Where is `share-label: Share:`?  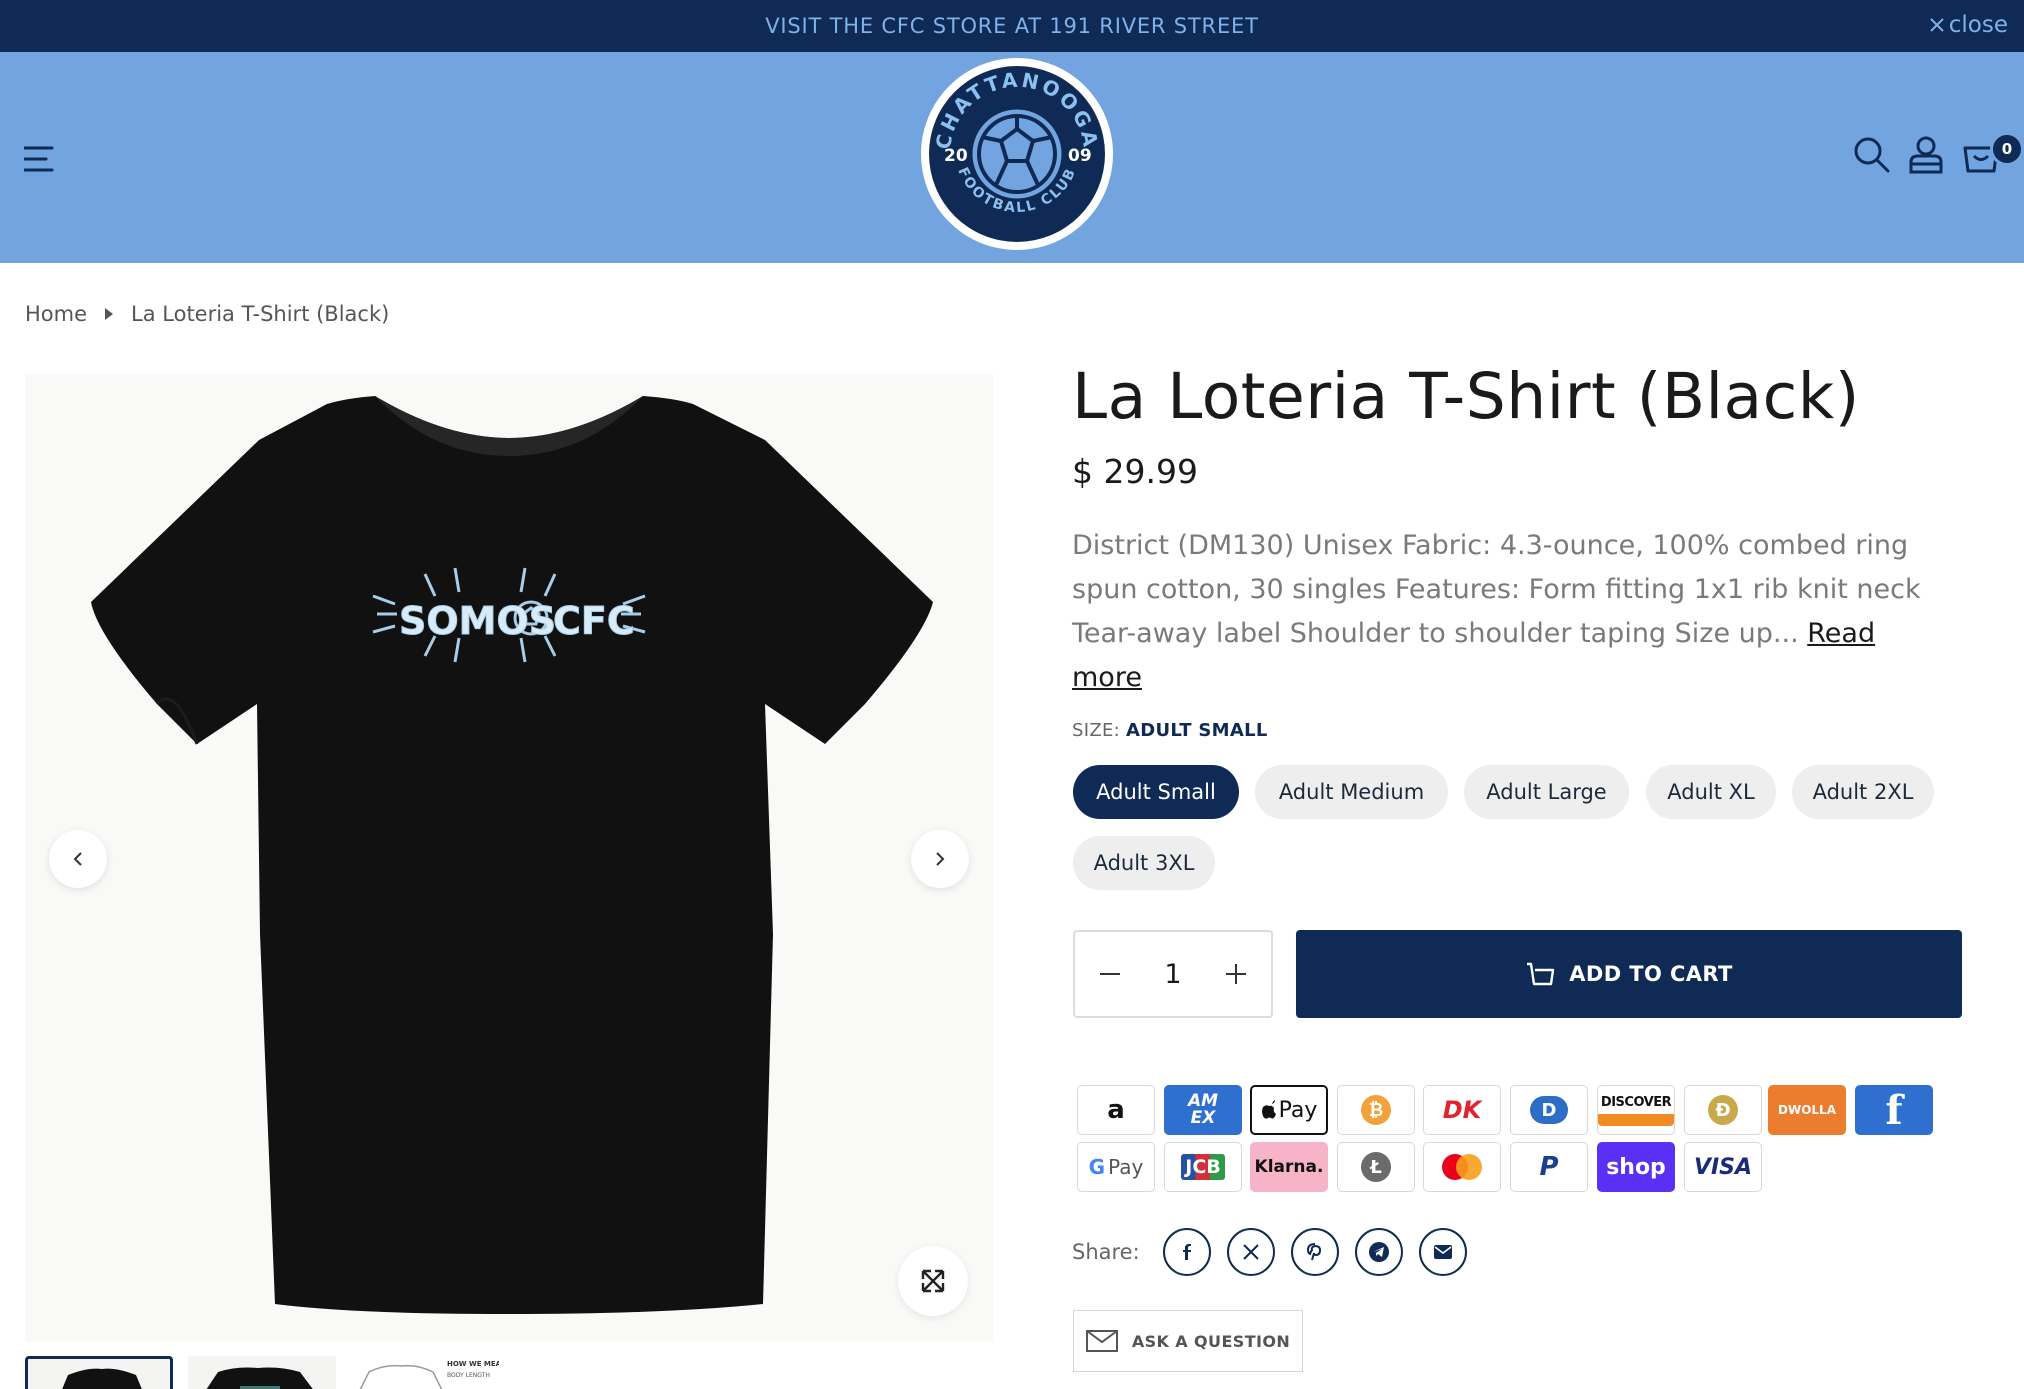 share-label: Share: is located at coordinates (1106, 1252).